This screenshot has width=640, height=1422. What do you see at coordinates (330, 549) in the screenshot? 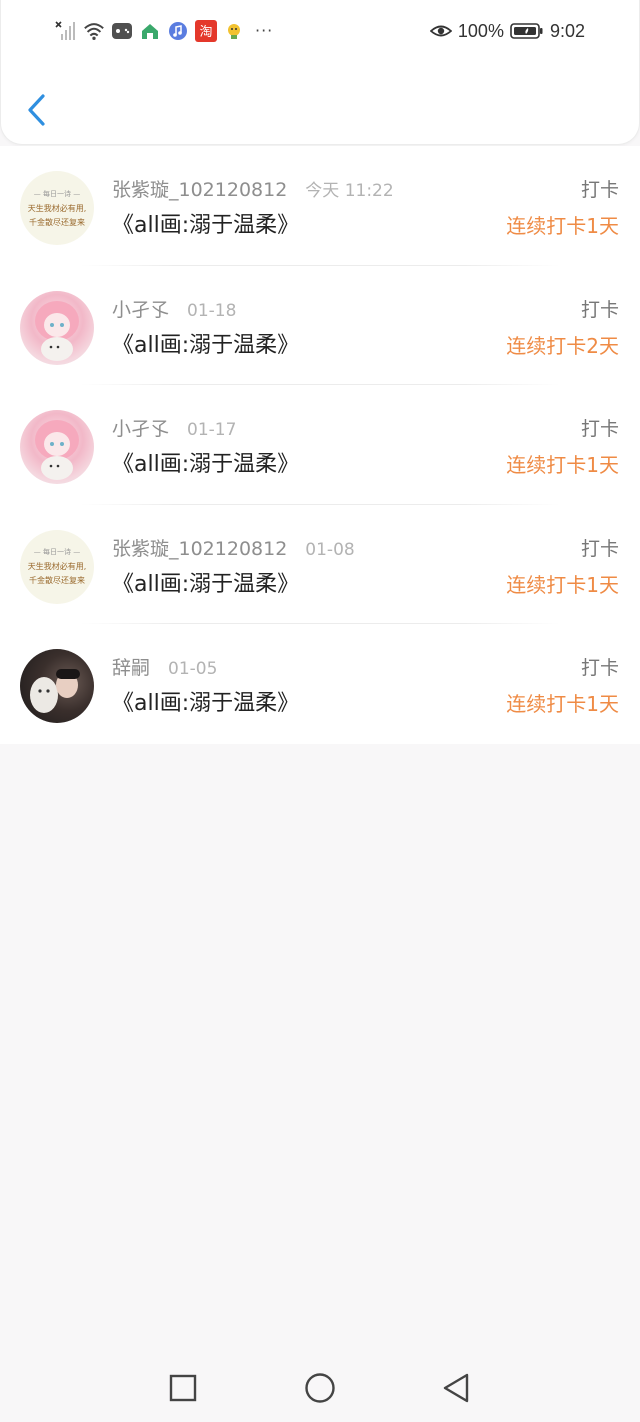
I see `post-time: 01-08` at bounding box center [330, 549].